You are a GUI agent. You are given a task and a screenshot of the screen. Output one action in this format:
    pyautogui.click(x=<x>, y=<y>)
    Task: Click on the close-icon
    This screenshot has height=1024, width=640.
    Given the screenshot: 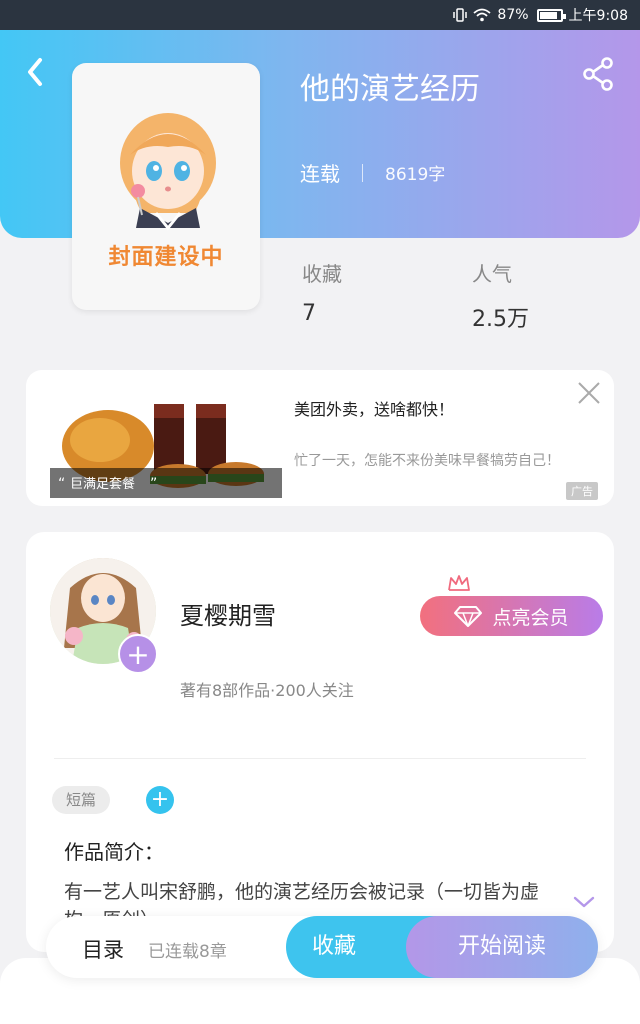 What is the action you would take?
    pyautogui.click(x=589, y=393)
    